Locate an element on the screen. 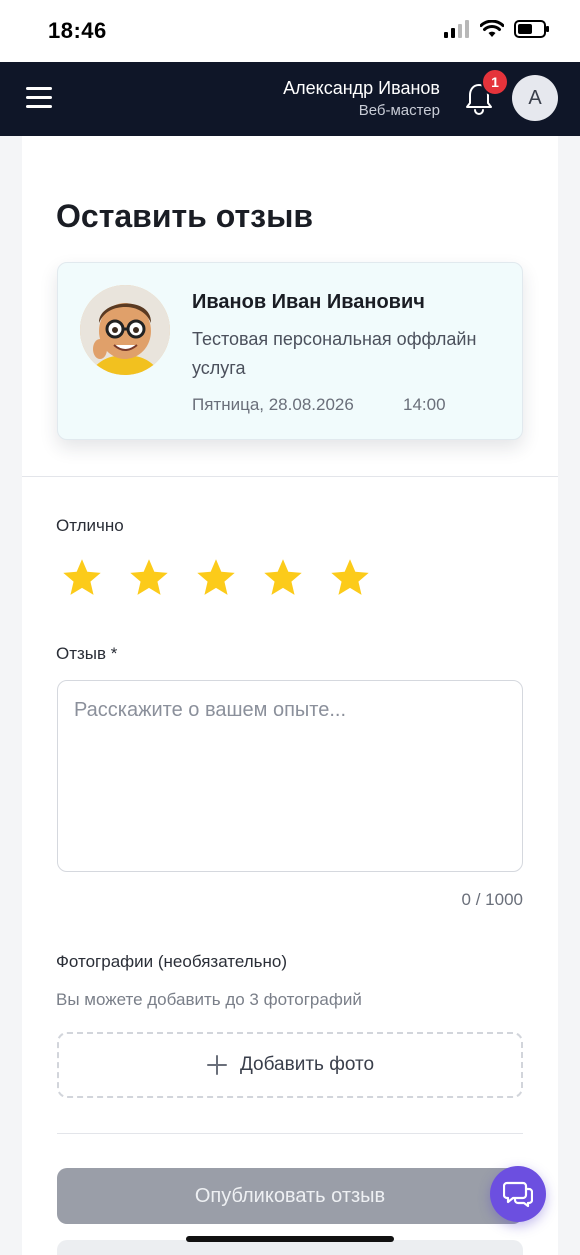 The image size is (580, 1255). user-role: Веб-мастер is located at coordinates (399, 110).